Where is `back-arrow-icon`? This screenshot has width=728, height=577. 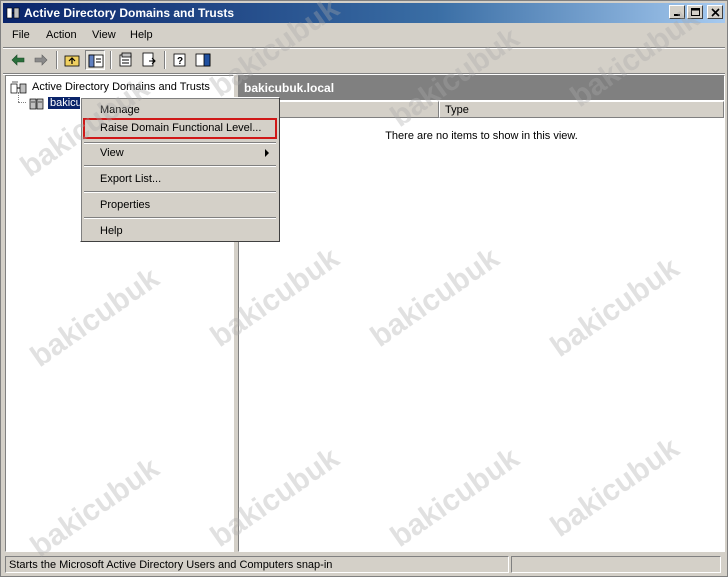 back-arrow-icon is located at coordinates (18, 60).